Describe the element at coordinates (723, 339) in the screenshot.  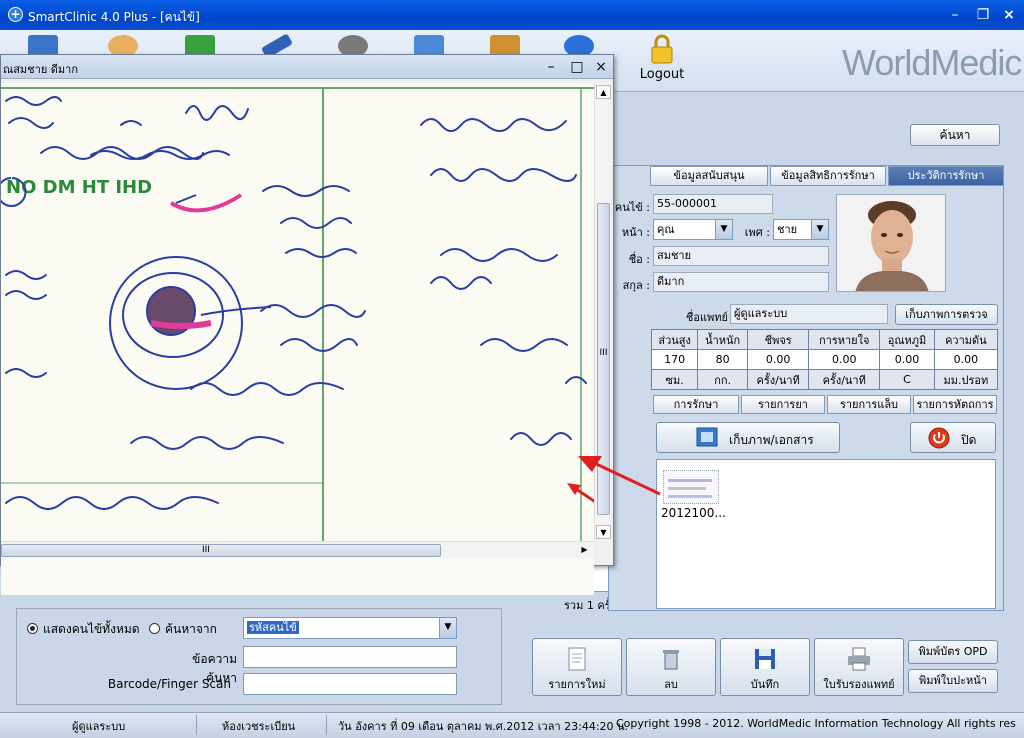
I see `vital-header: น้ำหนัก` at that location.